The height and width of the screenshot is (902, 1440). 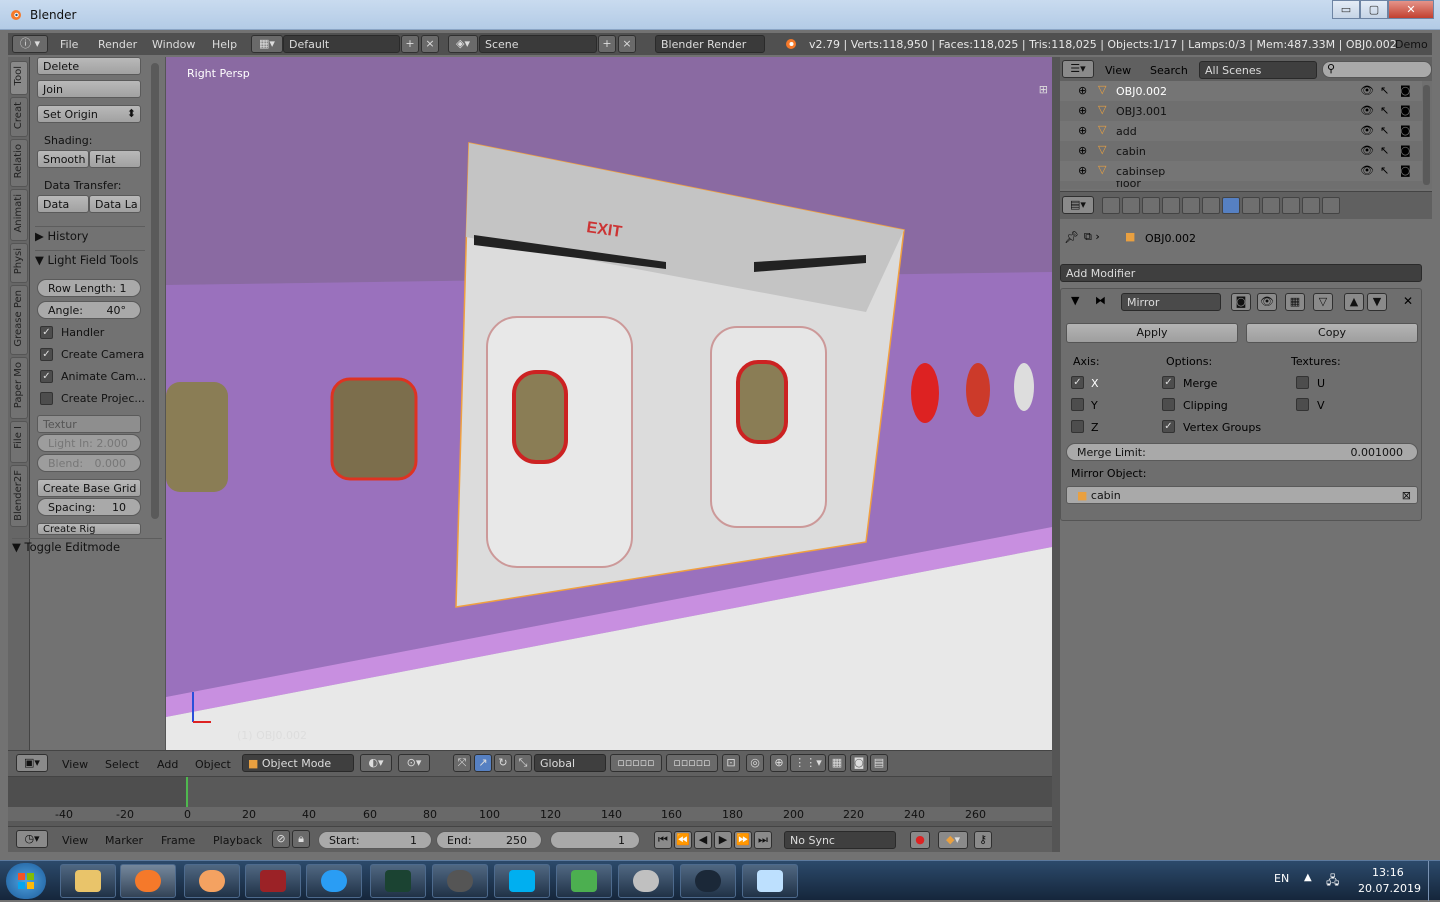 What do you see at coordinates (1291, 205) in the screenshot?
I see `texture-tab-icon` at bounding box center [1291, 205].